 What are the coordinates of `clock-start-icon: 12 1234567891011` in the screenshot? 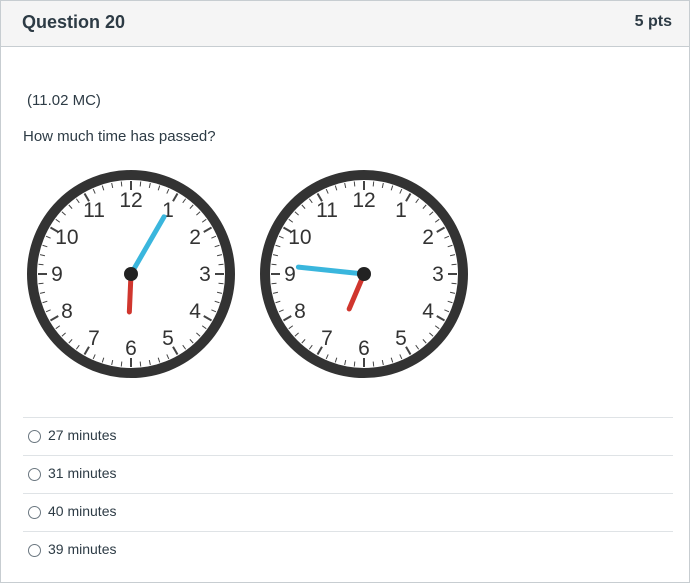 It's located at (131, 274).